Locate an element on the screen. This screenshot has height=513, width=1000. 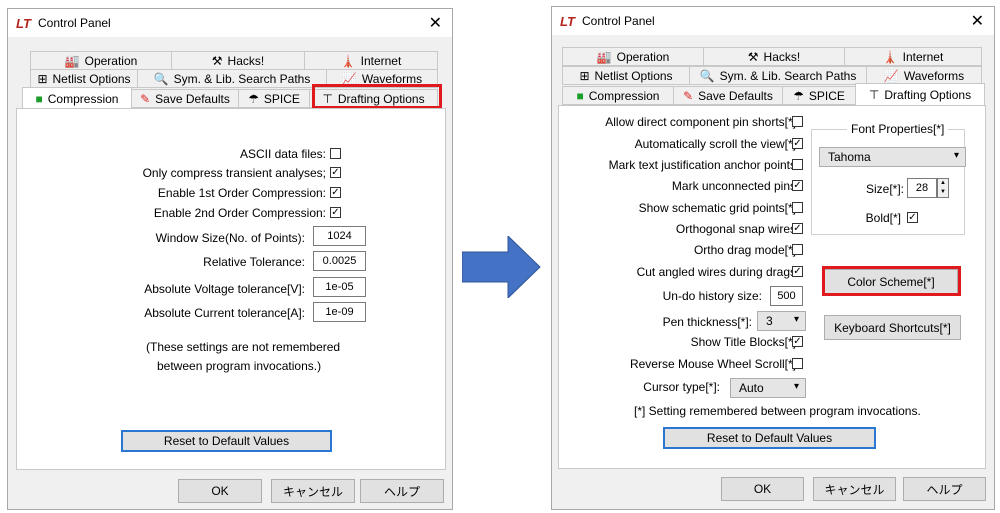
cursor-type-select: Auto ▾ is located at coordinates (768, 388).